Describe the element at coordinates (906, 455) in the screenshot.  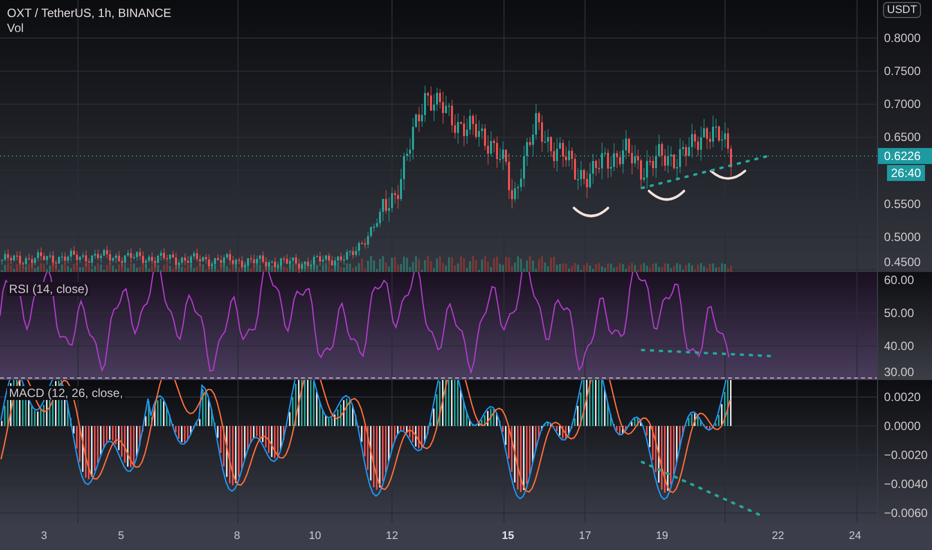
I see `macd-tick: −0.0020` at that location.